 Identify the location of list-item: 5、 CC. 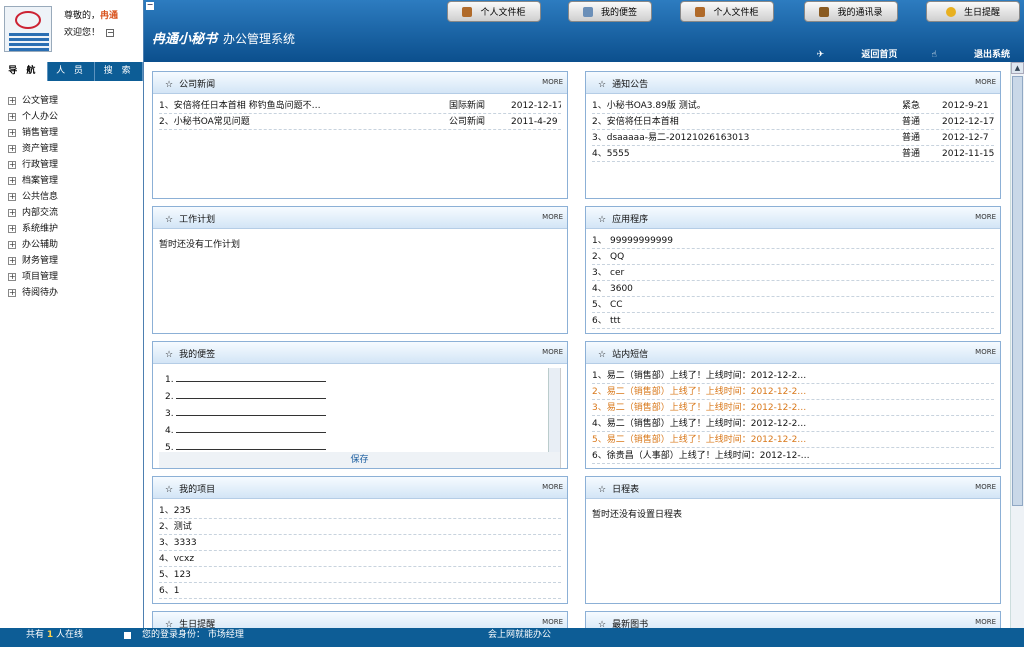
(793, 305).